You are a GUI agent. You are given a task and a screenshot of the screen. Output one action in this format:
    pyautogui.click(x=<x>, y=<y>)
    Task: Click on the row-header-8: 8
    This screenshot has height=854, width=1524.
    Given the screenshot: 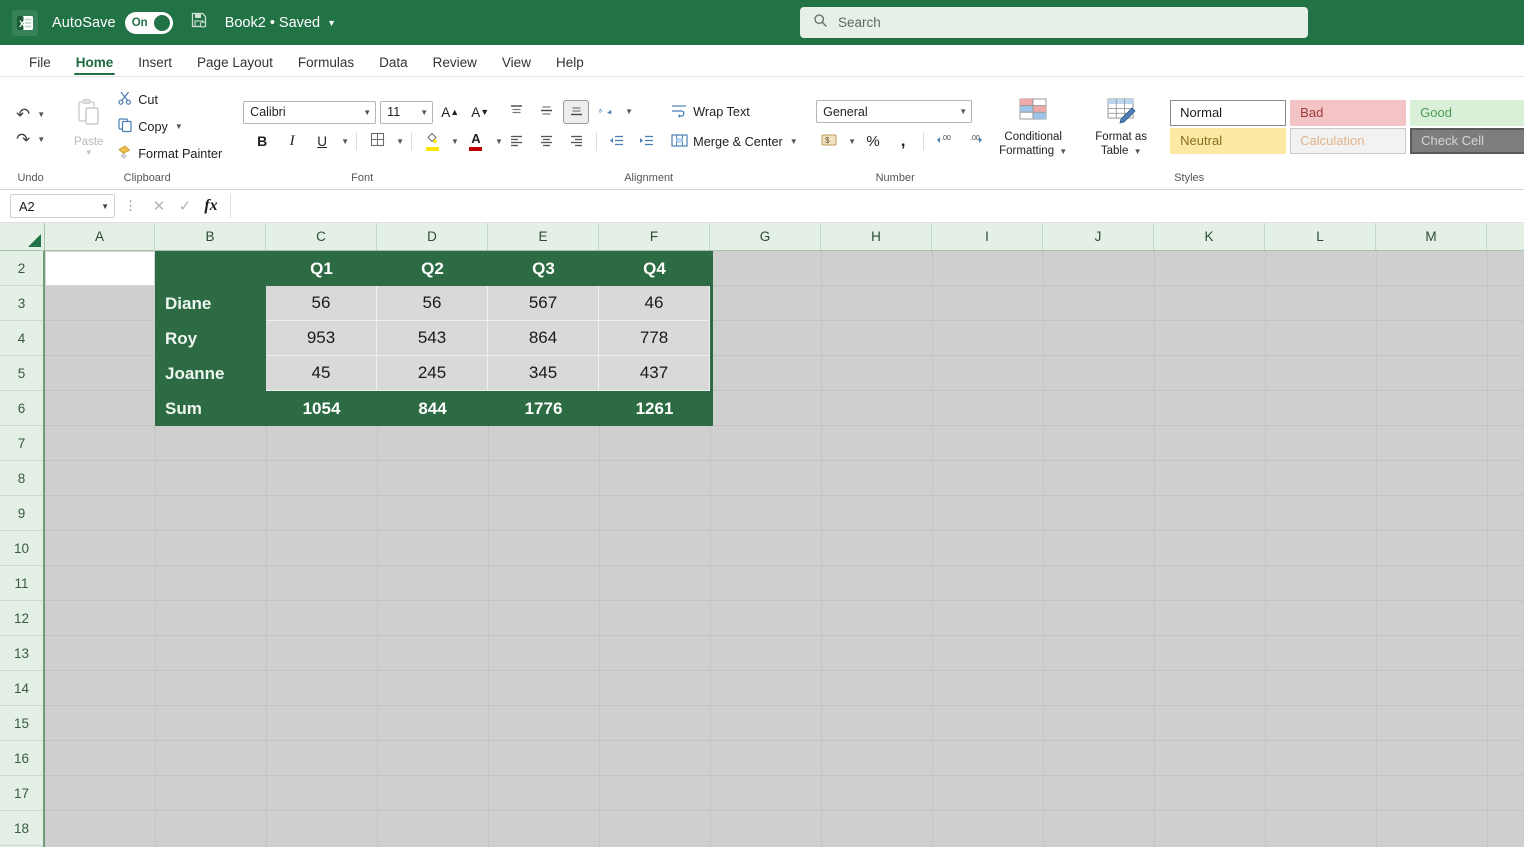 What is the action you would take?
    pyautogui.click(x=21, y=478)
    